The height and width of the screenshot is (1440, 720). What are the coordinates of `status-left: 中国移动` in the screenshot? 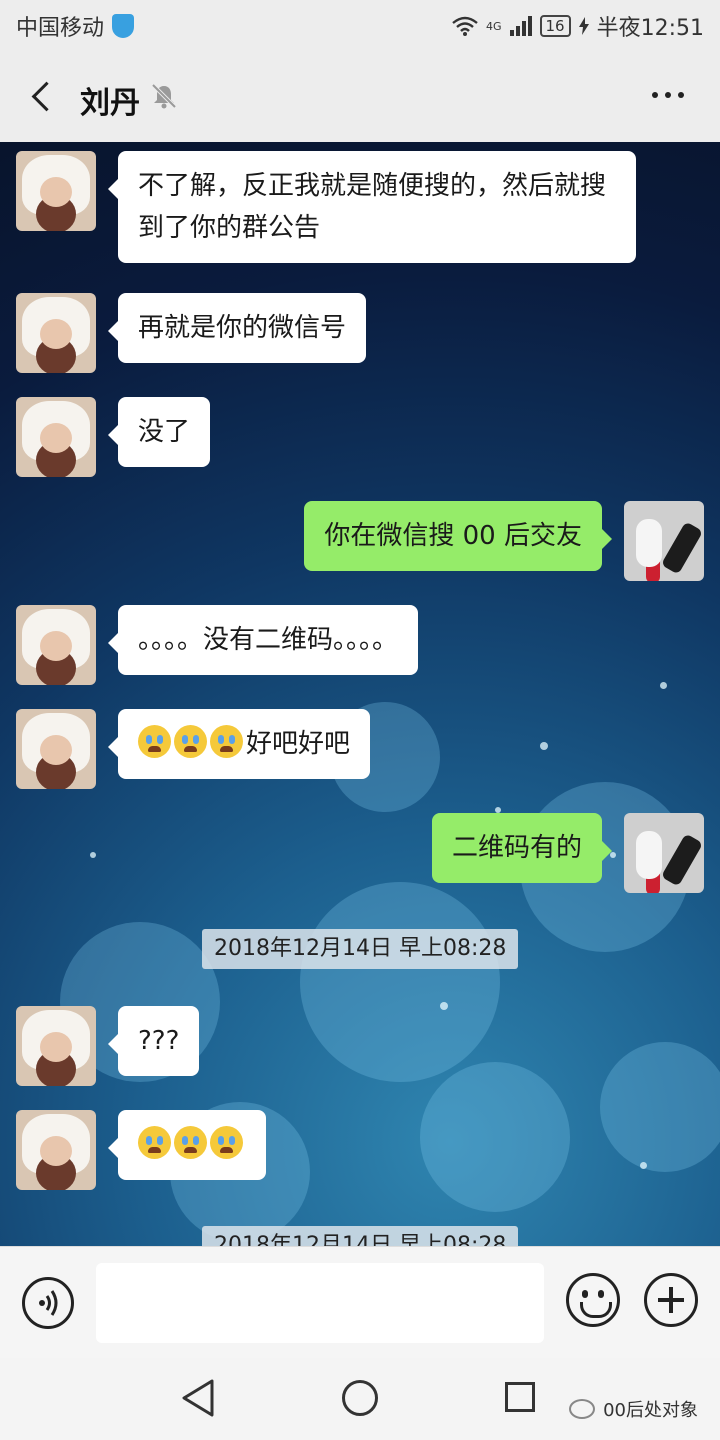 It's located at (75, 26).